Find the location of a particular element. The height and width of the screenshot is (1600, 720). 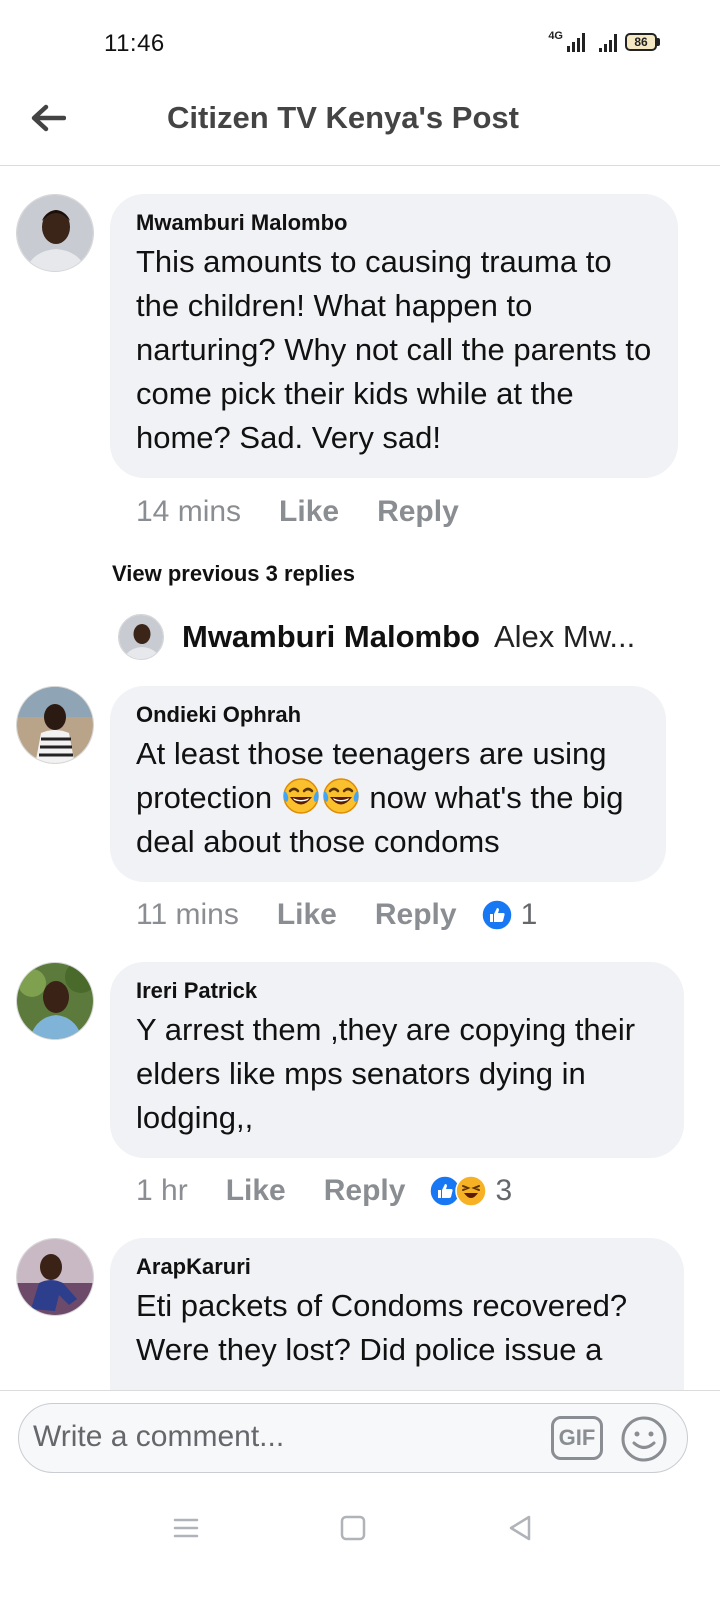

gif-button: GIF is located at coordinates (577, 1438).